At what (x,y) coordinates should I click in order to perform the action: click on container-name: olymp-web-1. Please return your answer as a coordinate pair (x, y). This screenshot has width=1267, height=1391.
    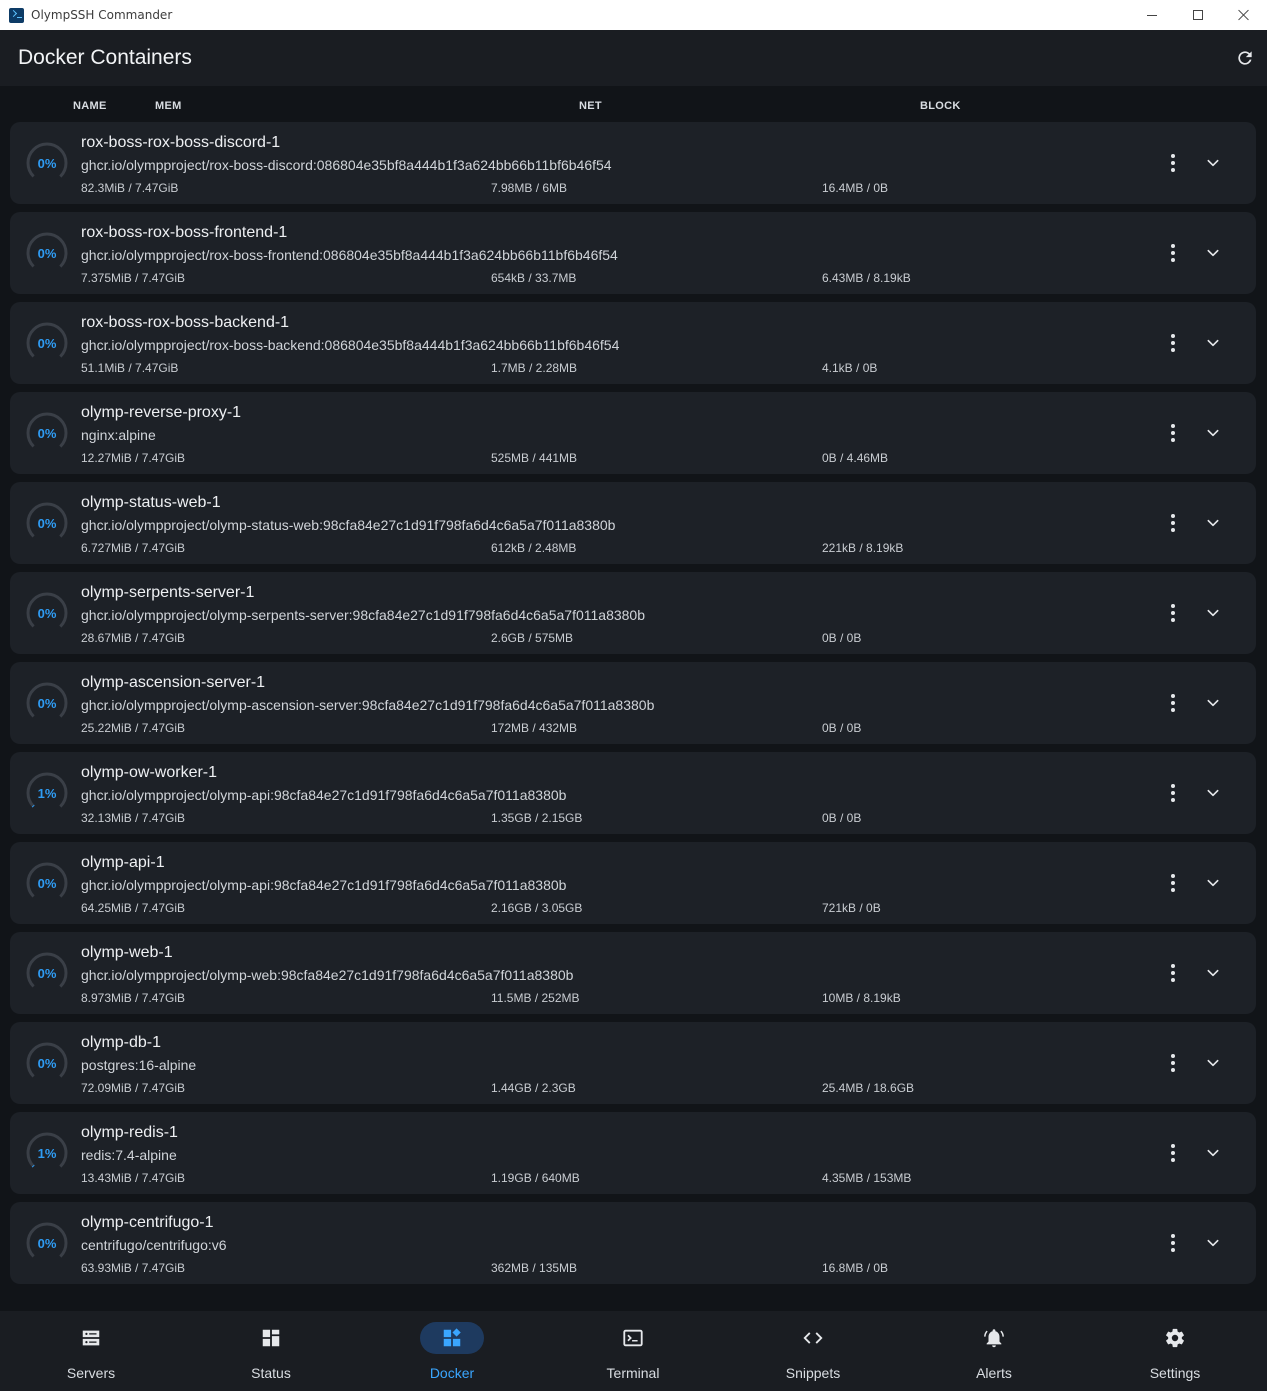
    Looking at the image, I should click on (127, 952).